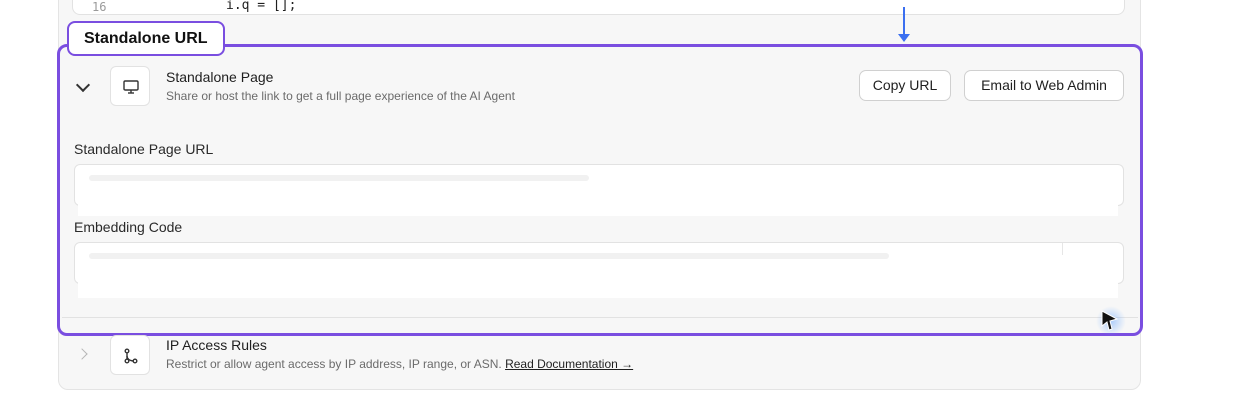  I want to click on embed-field-label: Embedding Code, so click(128, 227).